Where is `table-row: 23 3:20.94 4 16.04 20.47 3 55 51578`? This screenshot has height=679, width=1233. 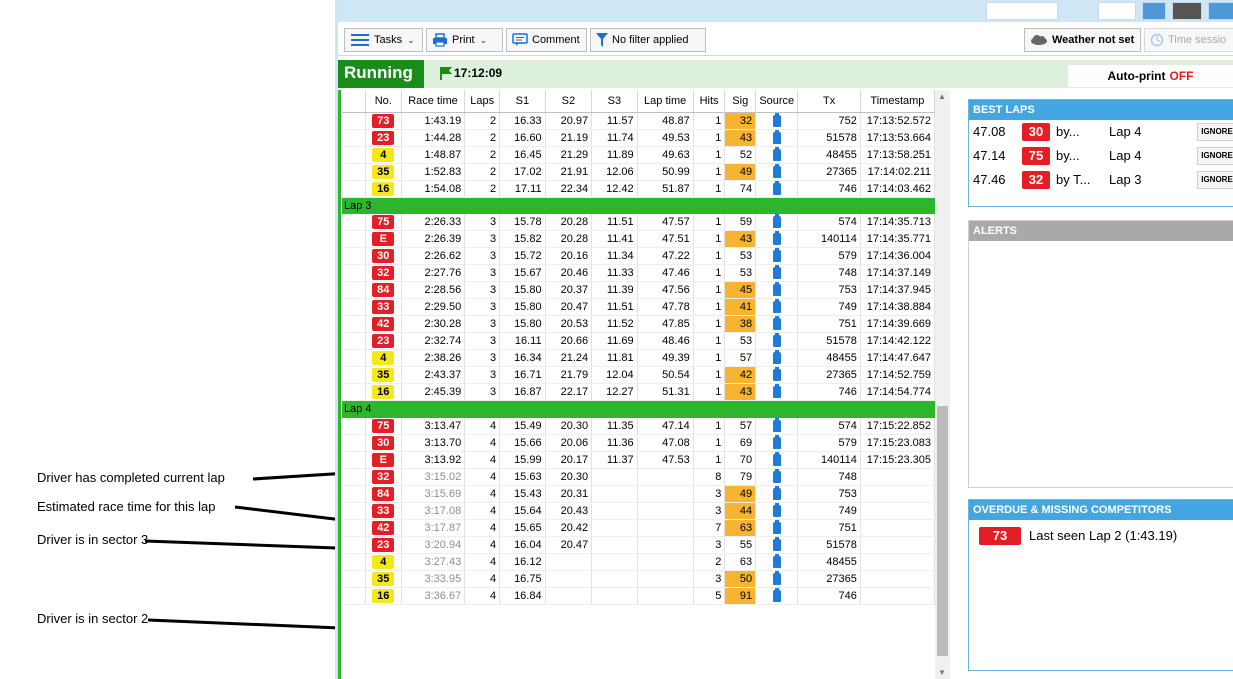
table-row: 23 3:20.94 4 16.04 20.47 3 55 51578 is located at coordinates (639, 545).